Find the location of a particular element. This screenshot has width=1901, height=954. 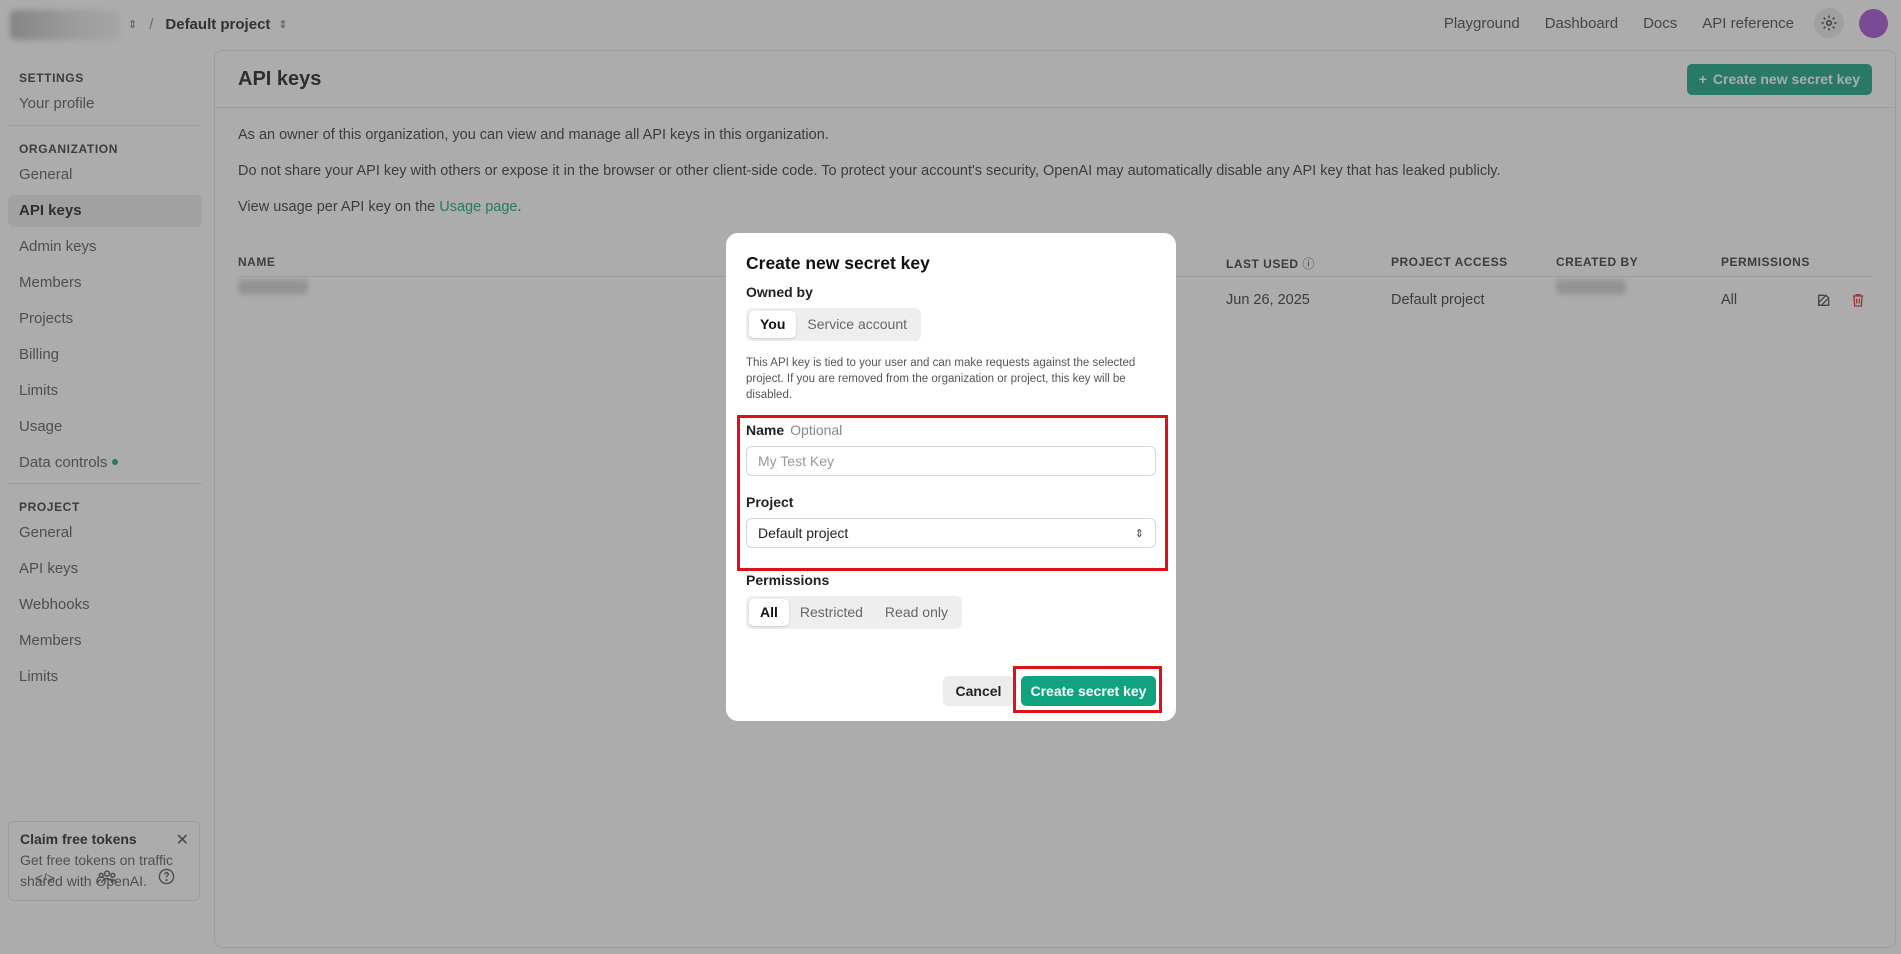

owner-service-account-option: Service account is located at coordinates (857, 324).